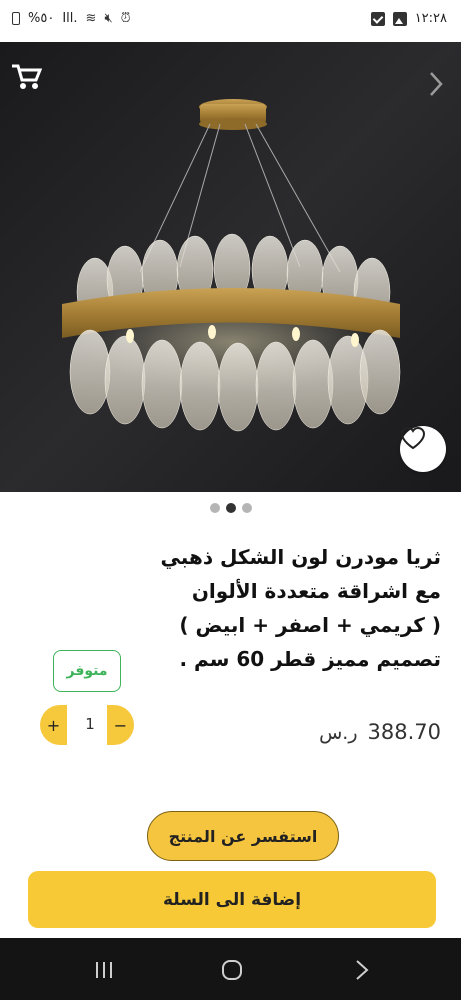 The width and height of the screenshot is (461, 1000). What do you see at coordinates (377, 18) in the screenshot?
I see `checkbox-notification-icon` at bounding box center [377, 18].